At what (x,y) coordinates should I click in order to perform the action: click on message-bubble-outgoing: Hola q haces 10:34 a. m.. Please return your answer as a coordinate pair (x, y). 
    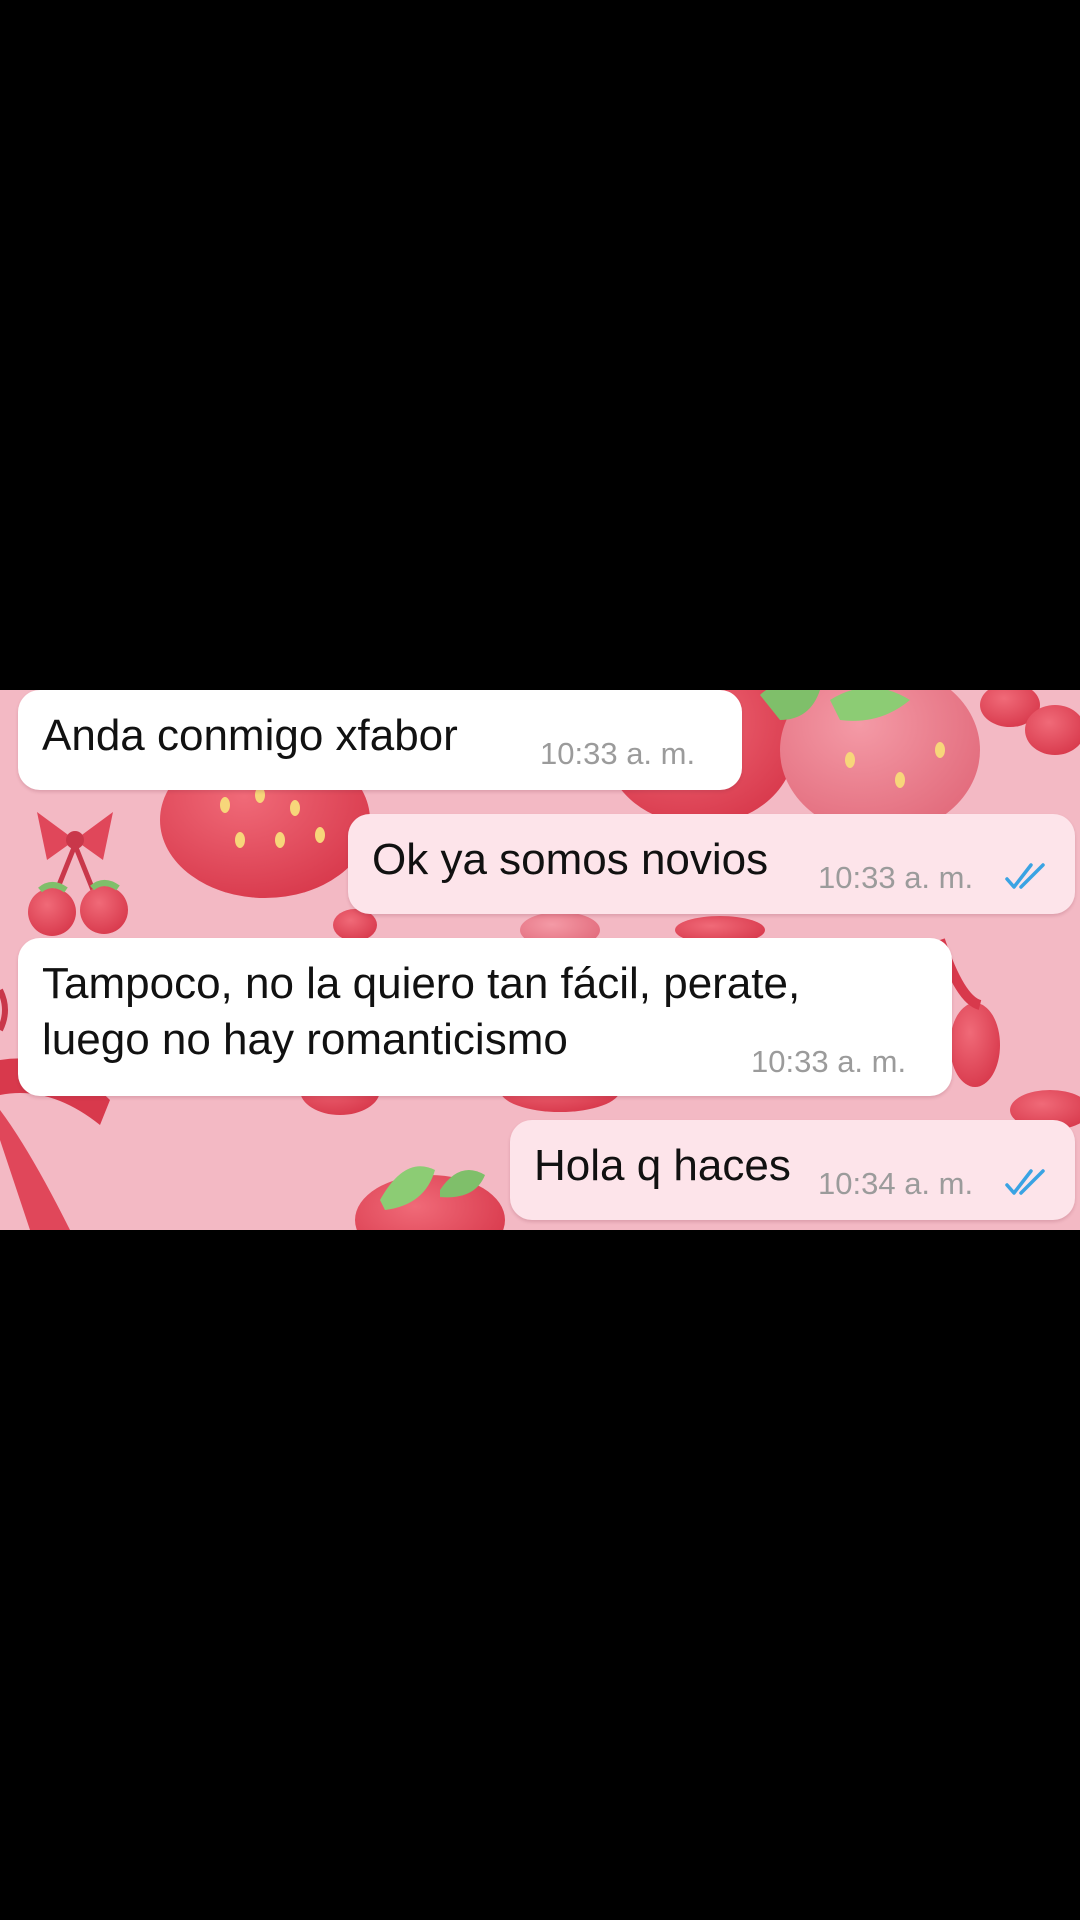
    Looking at the image, I should click on (792, 1170).